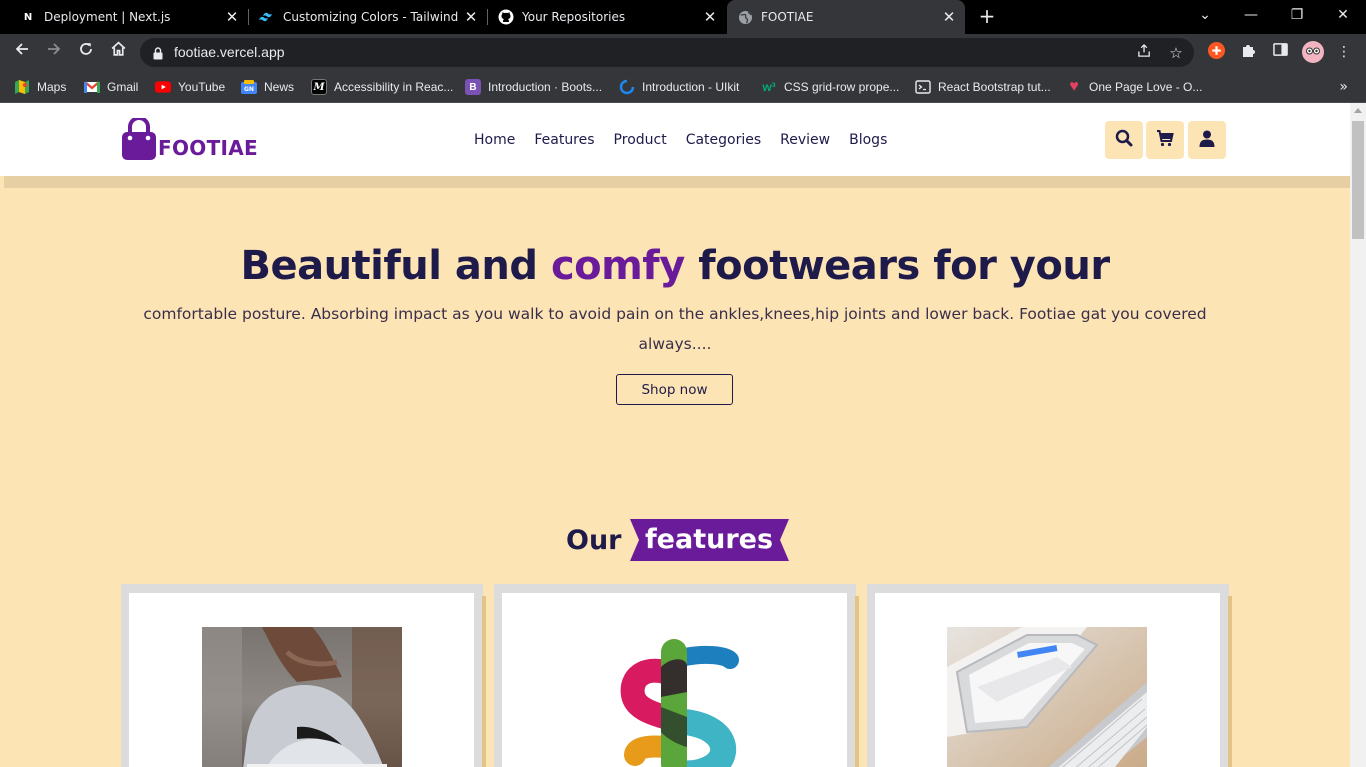  What do you see at coordinates (22, 87) in the screenshot?
I see `maps-icon` at bounding box center [22, 87].